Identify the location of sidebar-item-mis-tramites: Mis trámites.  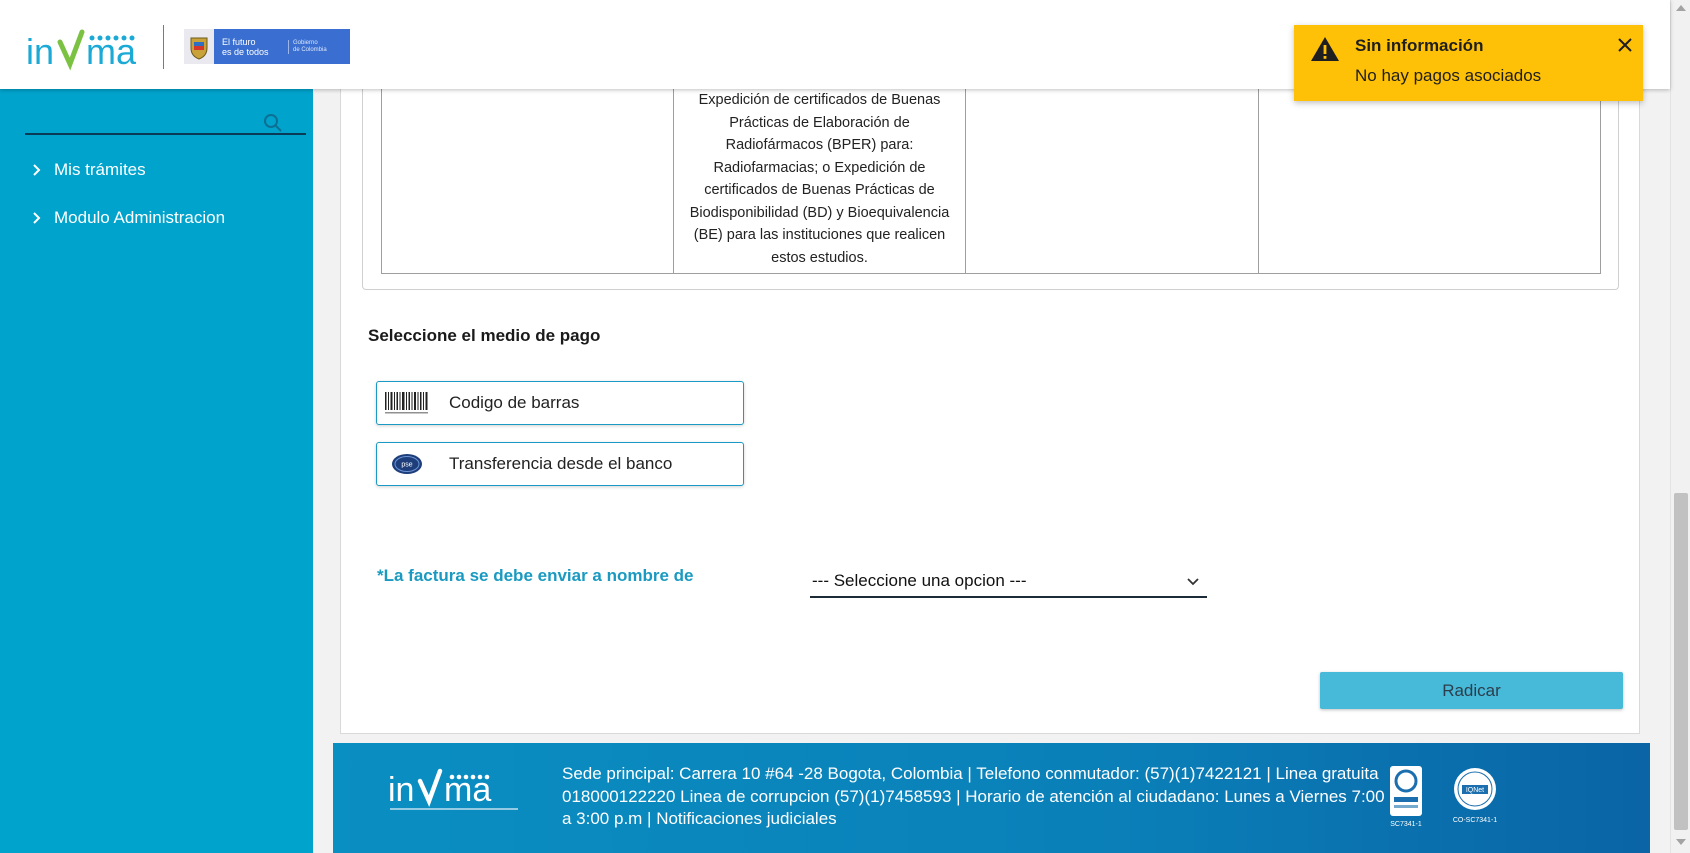
(88, 170).